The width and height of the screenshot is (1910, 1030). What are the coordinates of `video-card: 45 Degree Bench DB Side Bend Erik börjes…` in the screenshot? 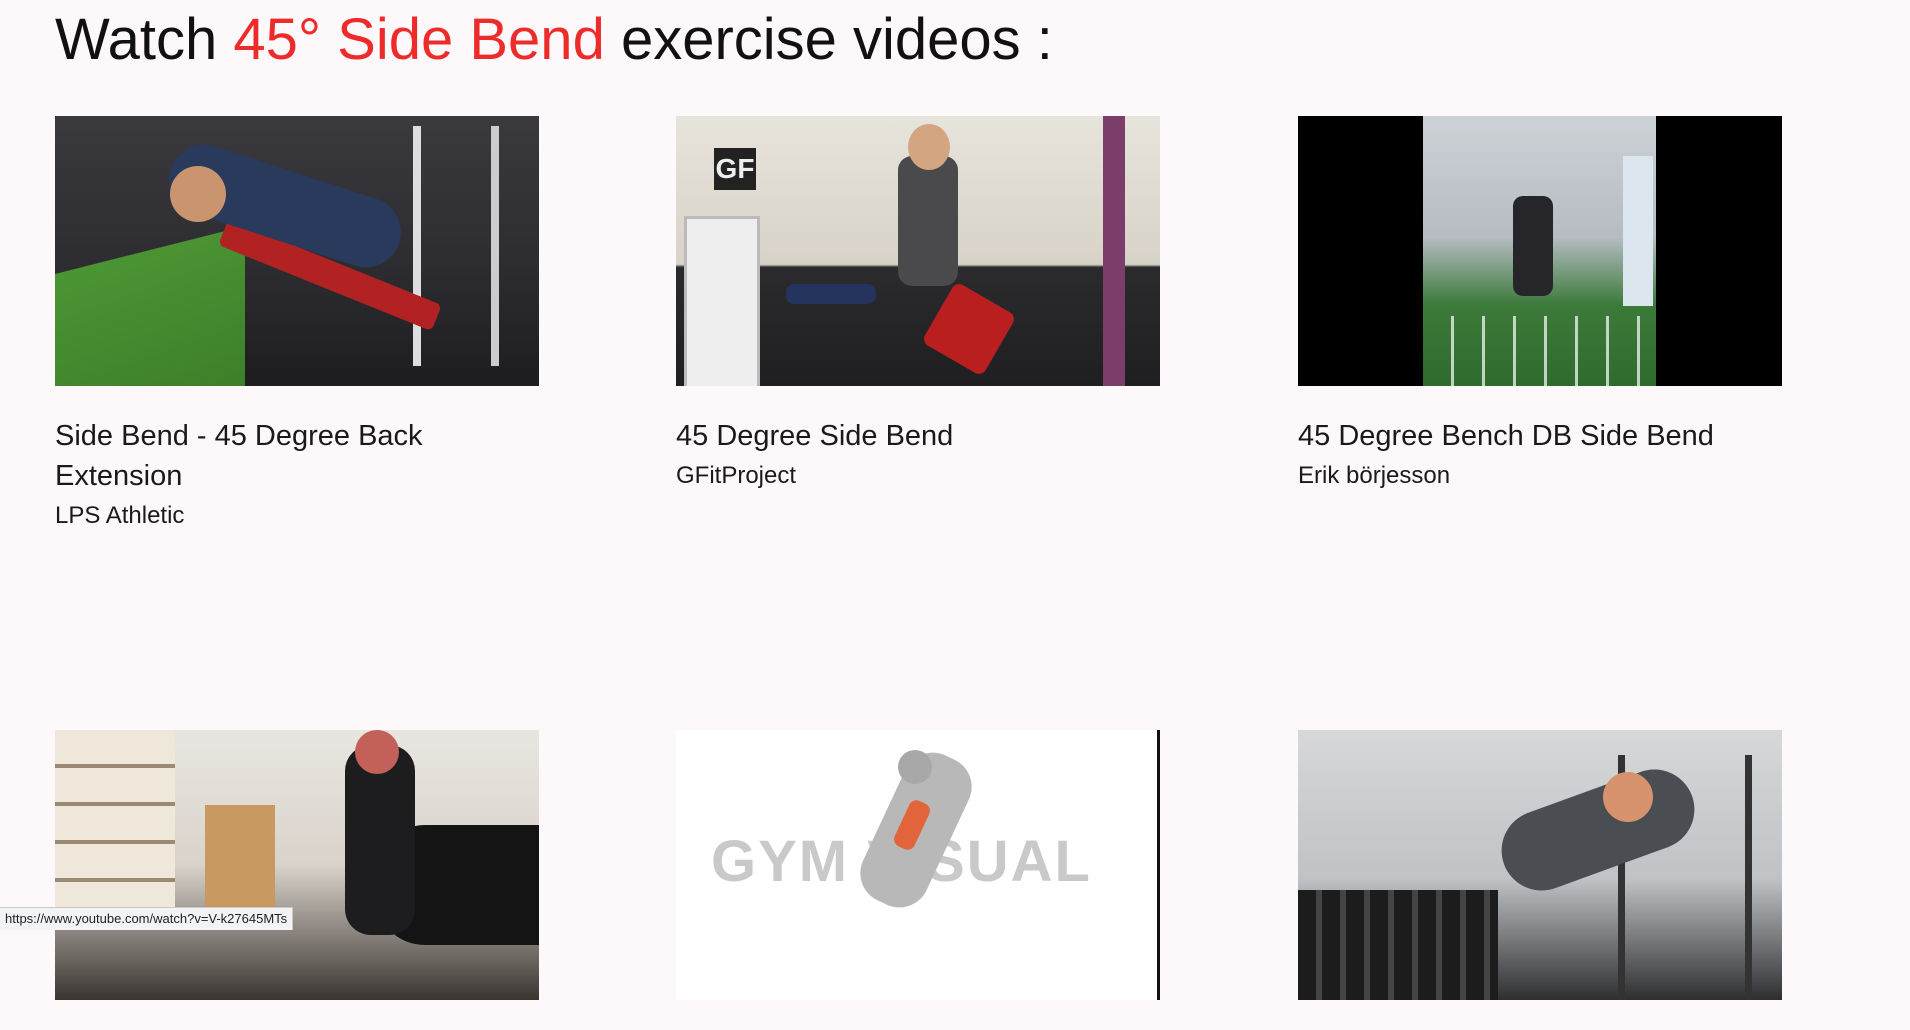 It's located at (1540, 306).